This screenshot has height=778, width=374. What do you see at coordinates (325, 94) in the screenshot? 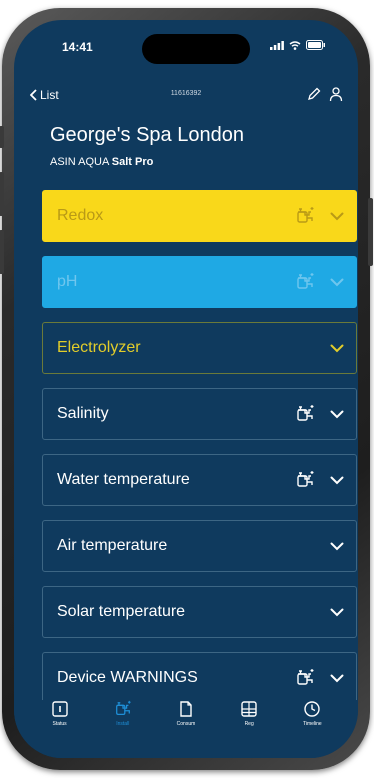
I see `nav-actions` at bounding box center [325, 94].